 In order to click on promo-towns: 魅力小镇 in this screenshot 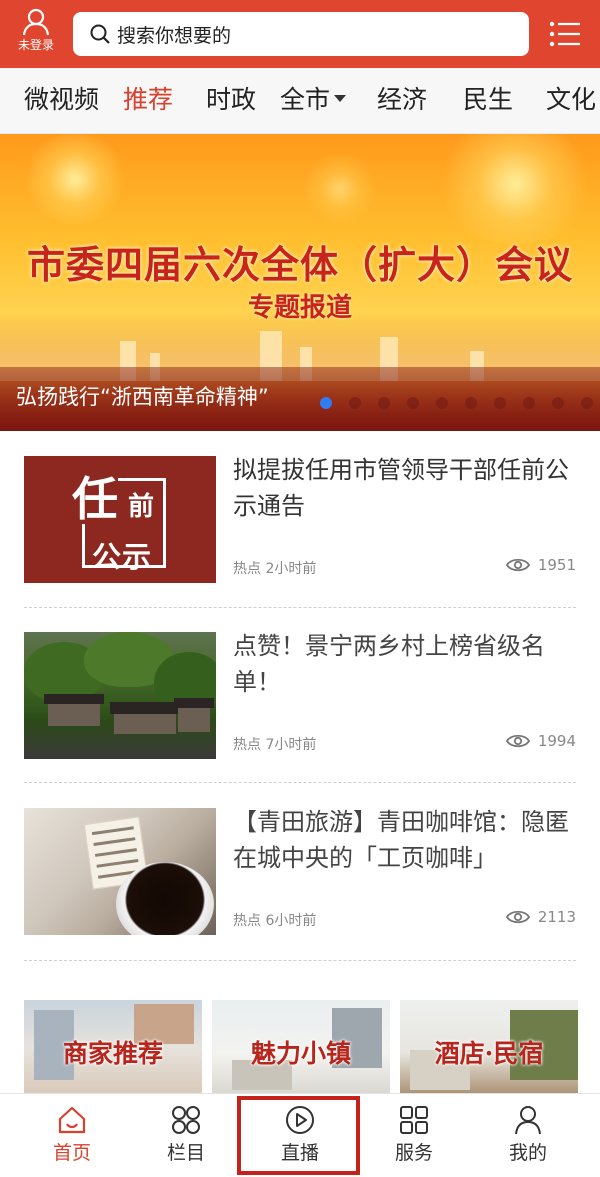, I will do `click(301, 1048)`.